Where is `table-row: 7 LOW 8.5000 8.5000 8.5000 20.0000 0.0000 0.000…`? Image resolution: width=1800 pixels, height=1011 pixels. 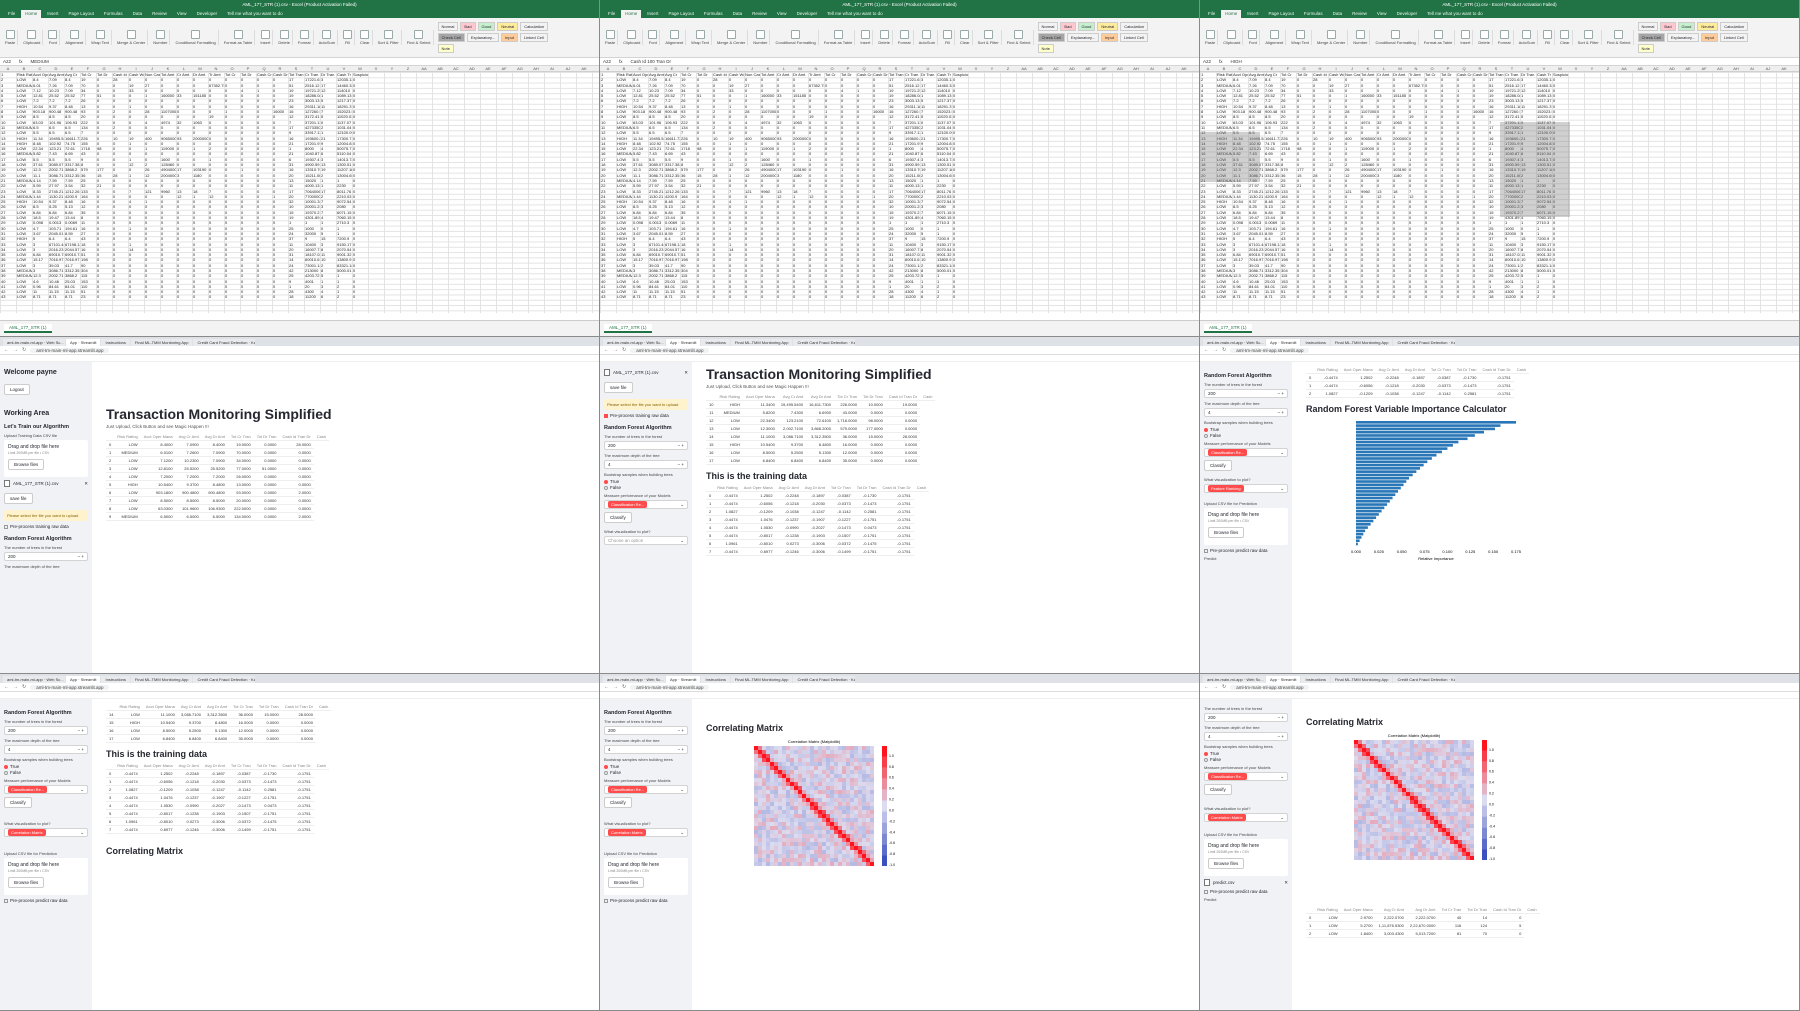
table-row: 7 LOW 8.5000 8.5000 8.5000 20.0000 0.0000 0.000… is located at coordinates (217, 500).